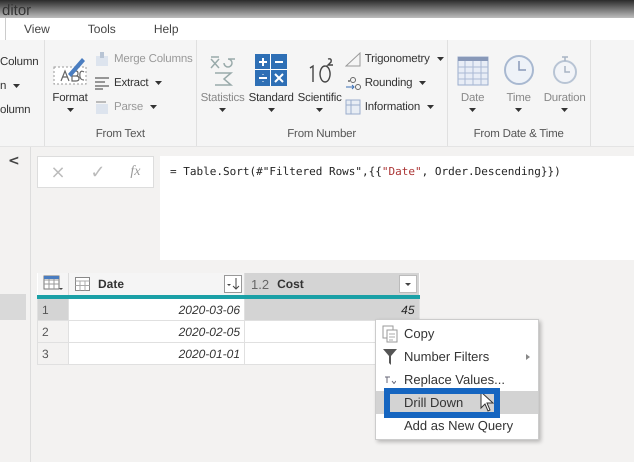 The width and height of the screenshot is (634, 462). Describe the element at coordinates (102, 106) in the screenshot. I see `document-icon` at that location.